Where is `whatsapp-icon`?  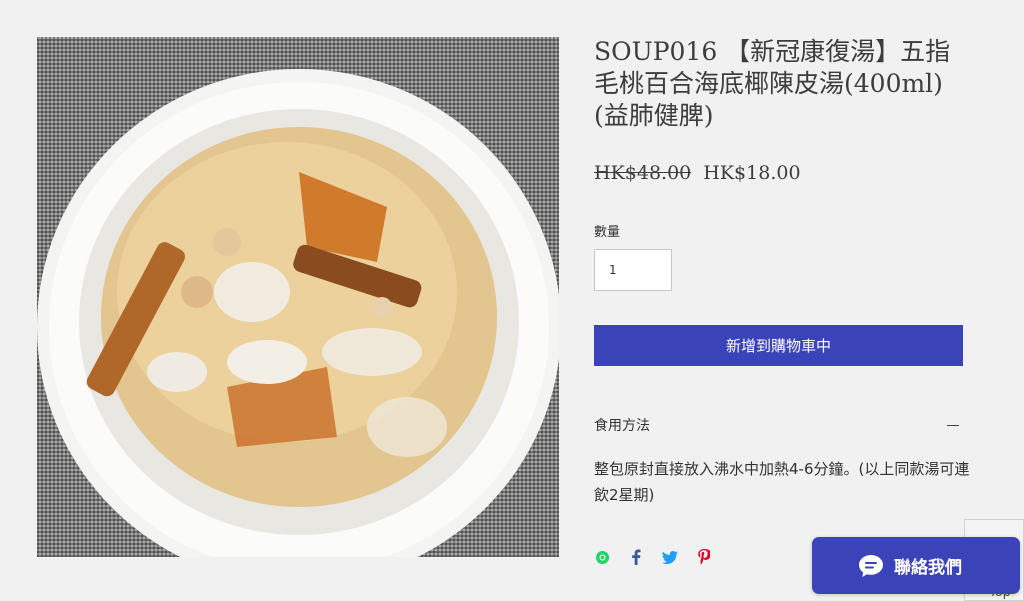
whatsapp-icon is located at coordinates (602, 557).